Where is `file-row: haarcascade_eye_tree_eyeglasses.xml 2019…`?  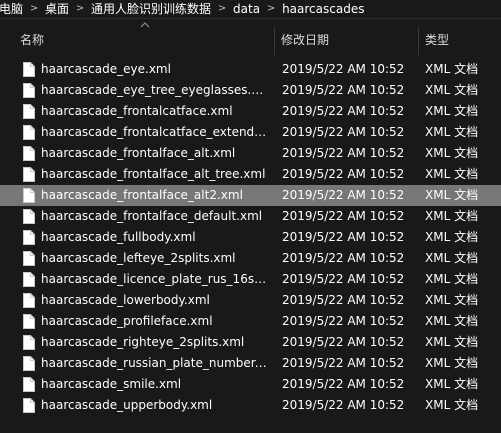 file-row: haarcascade_eye_tree_eyeglasses.xml 2019… is located at coordinates (250, 90).